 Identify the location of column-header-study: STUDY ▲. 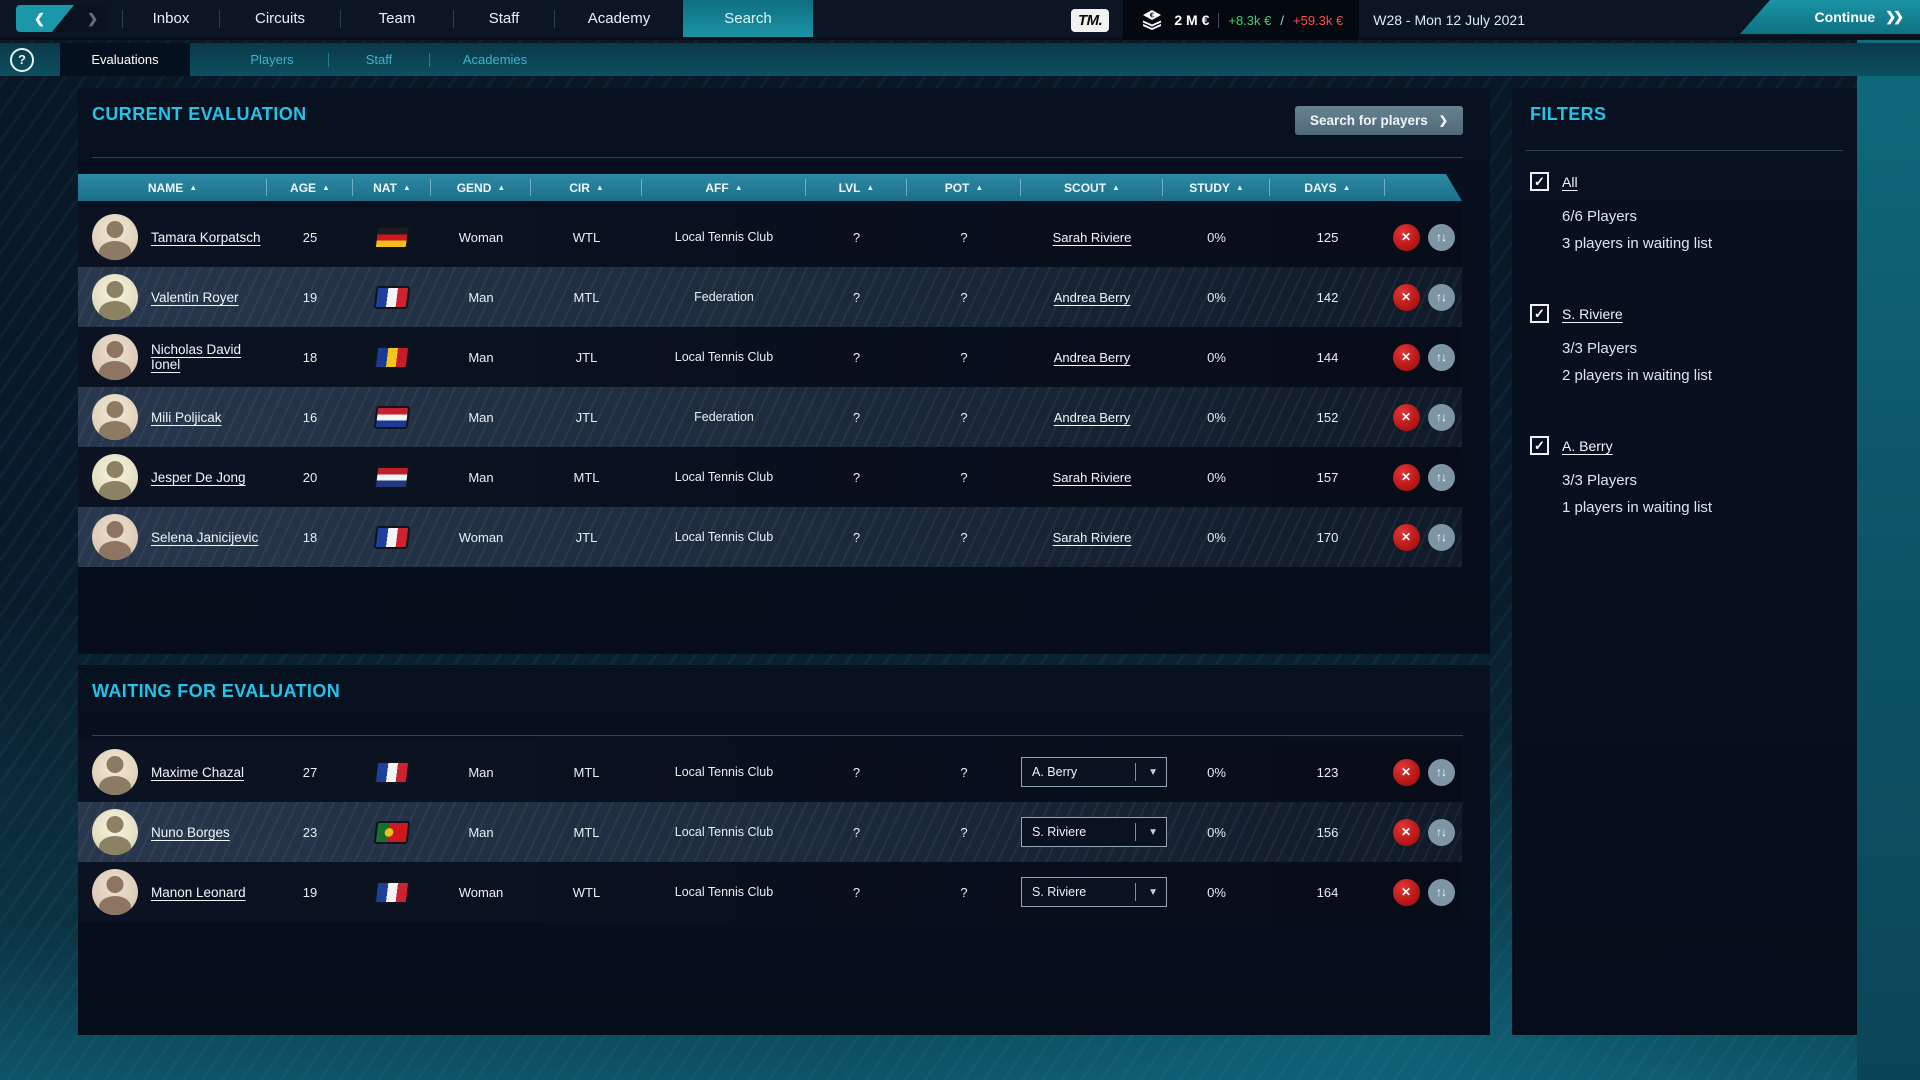
(1216, 187).